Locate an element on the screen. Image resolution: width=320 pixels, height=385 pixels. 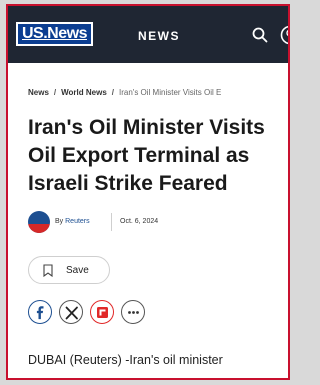
search-icon is located at coordinates (260, 35).